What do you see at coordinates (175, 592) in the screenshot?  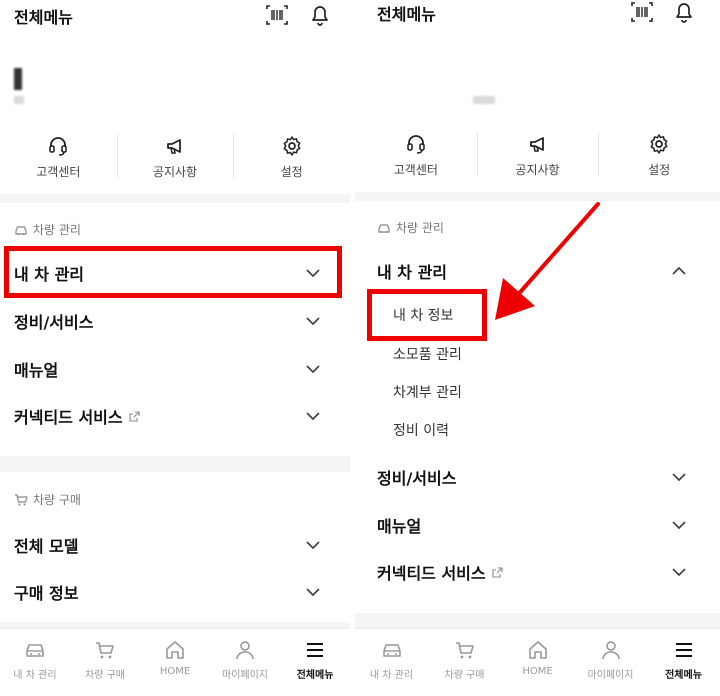 I see `menu-purchase-info: 구매 정보` at bounding box center [175, 592].